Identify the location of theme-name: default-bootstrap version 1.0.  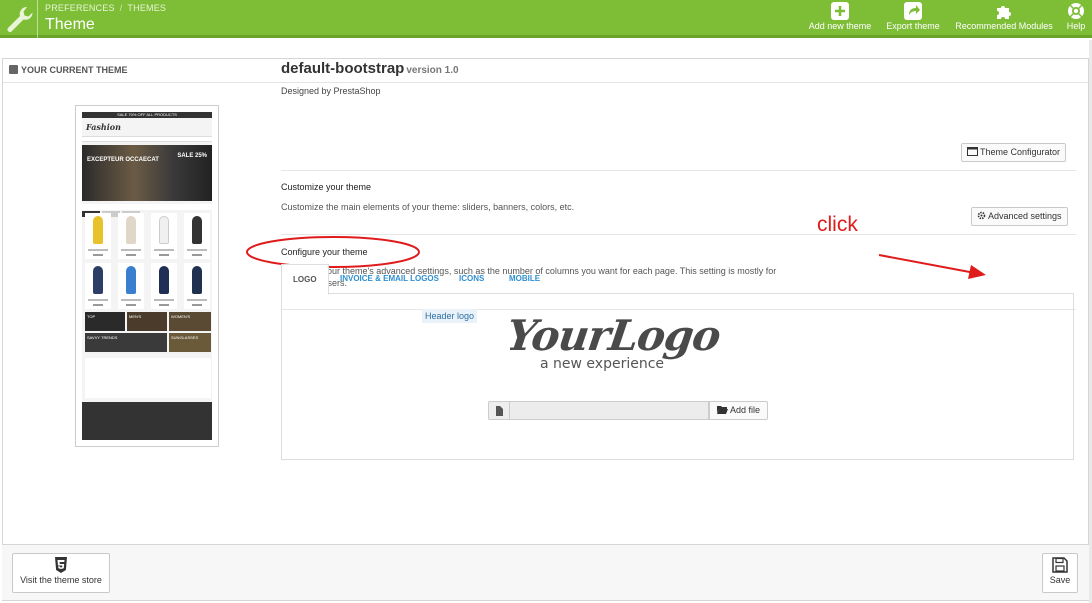
(370, 68).